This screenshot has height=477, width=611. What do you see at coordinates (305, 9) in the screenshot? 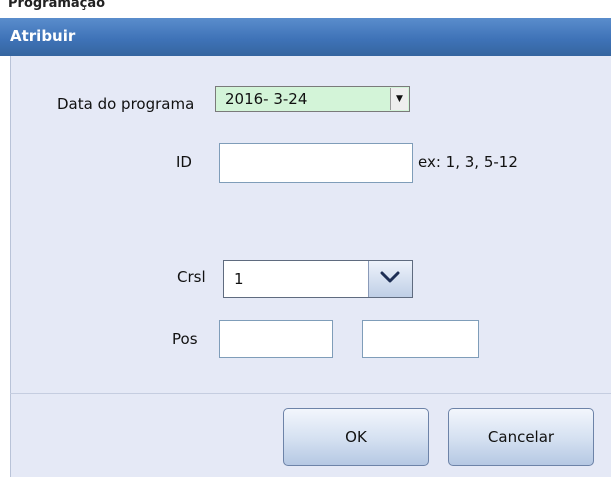
I see `page-header: Programação` at bounding box center [305, 9].